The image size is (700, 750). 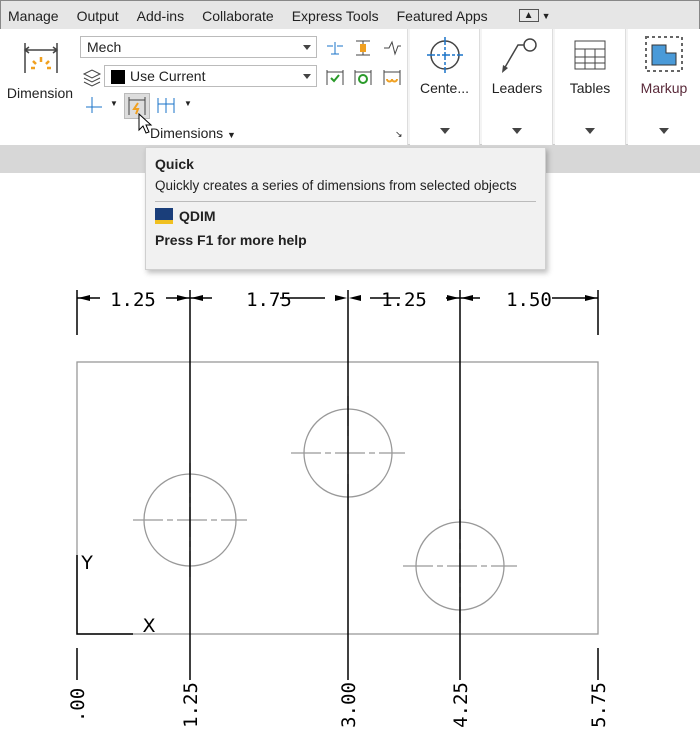 What do you see at coordinates (231, 240) in the screenshot?
I see `tooltip-help: Press F1 for more help` at bounding box center [231, 240].